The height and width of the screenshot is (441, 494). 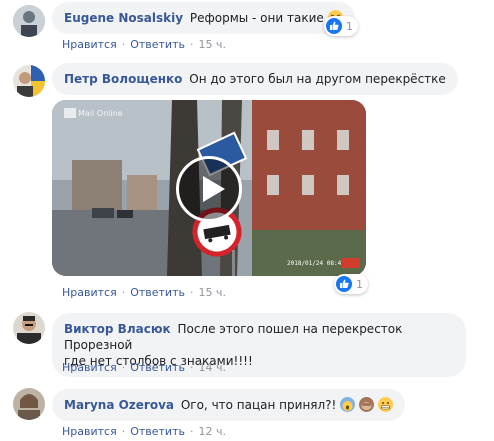 I want to click on see-no-evil-monkey-emoji-icon, so click(x=367, y=404).